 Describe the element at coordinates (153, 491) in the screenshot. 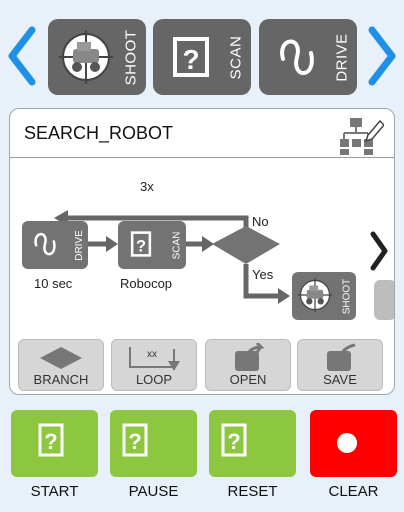

I see `pause-label: PAUSE` at that location.